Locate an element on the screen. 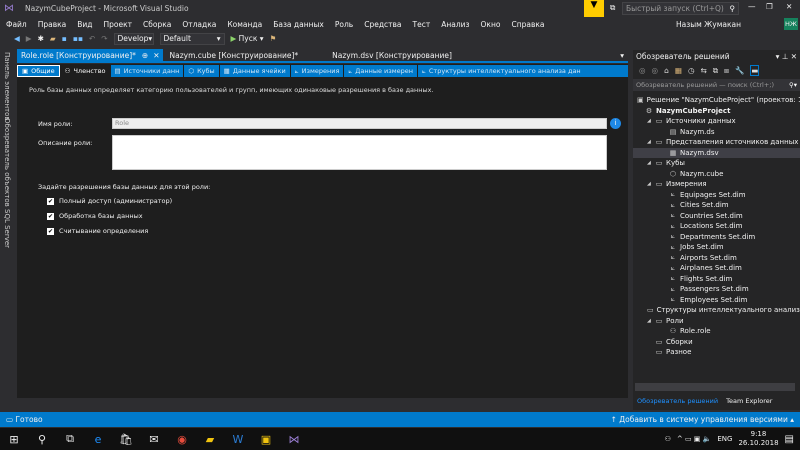  switch-views-icon: ▦ is located at coordinates (678, 70).